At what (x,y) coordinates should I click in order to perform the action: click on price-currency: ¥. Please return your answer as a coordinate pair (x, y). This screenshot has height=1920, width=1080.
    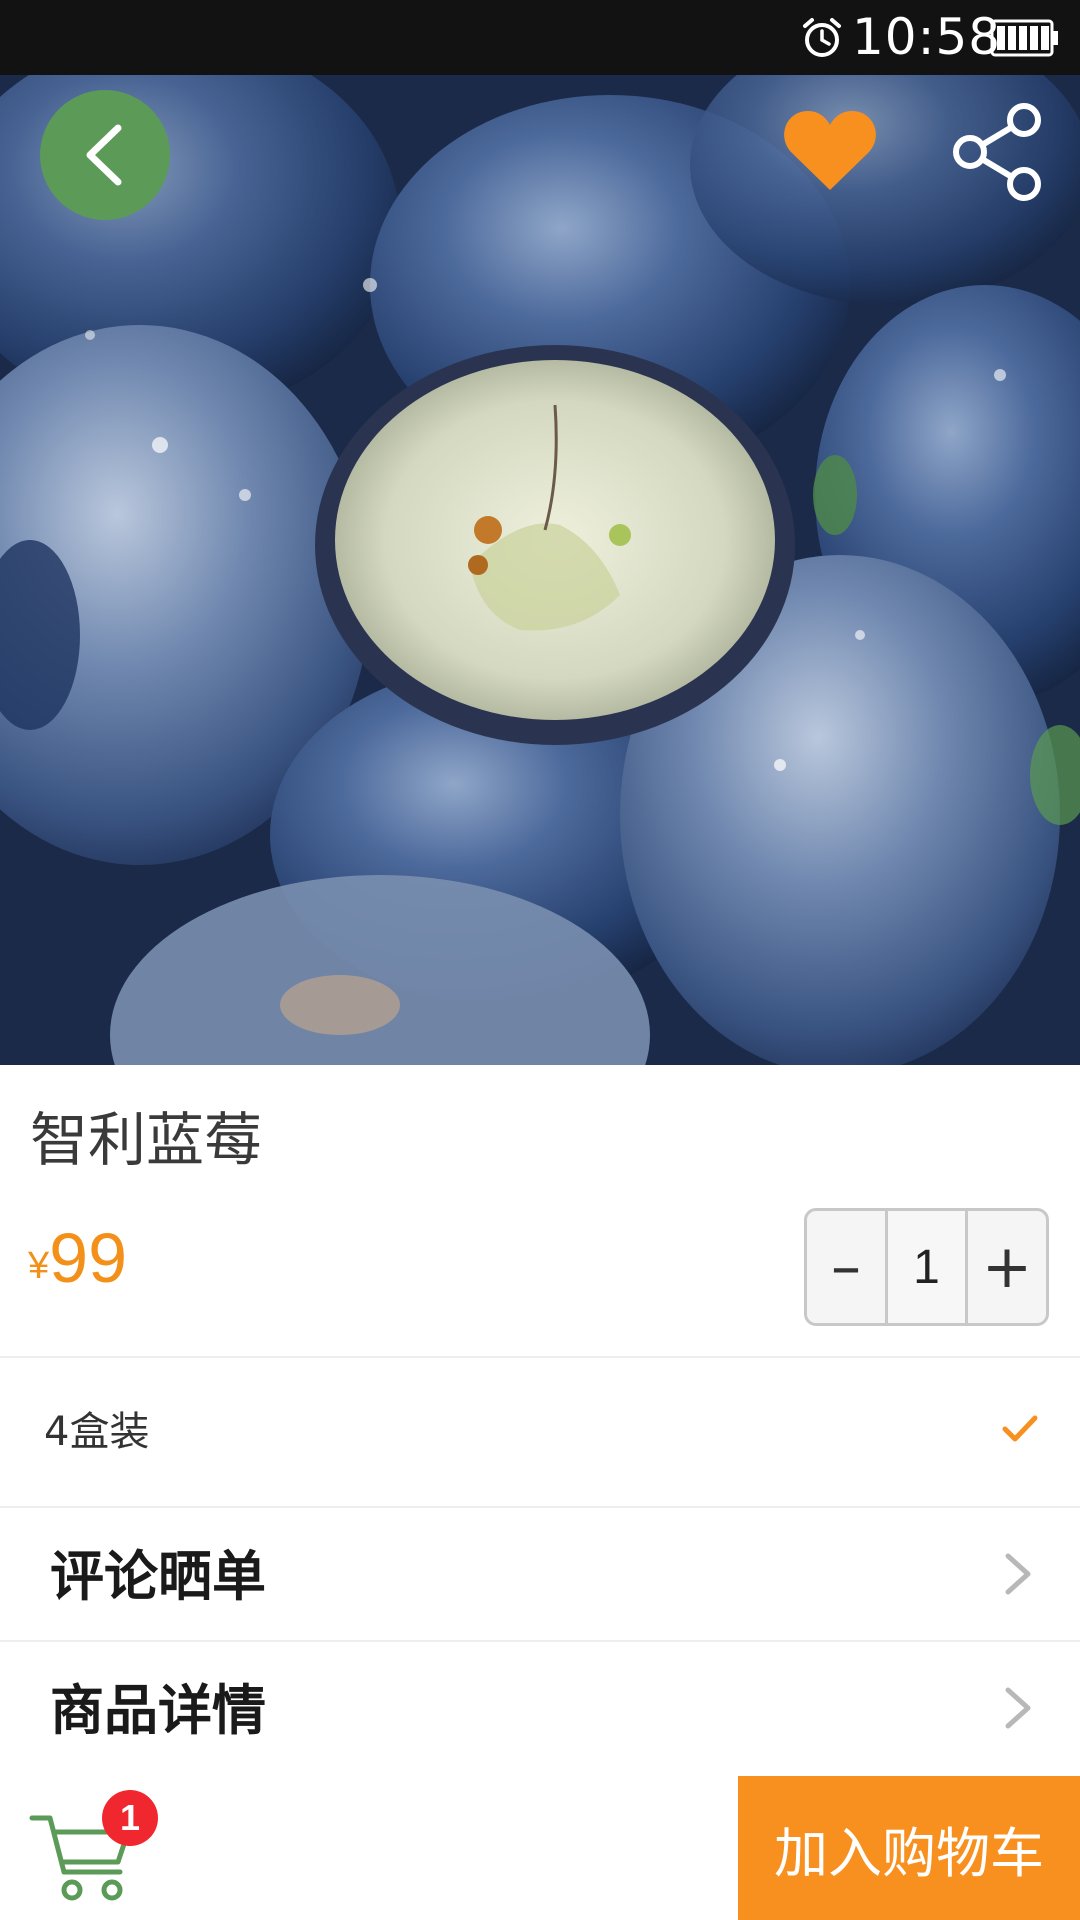
    Looking at the image, I should click on (39, 1266).